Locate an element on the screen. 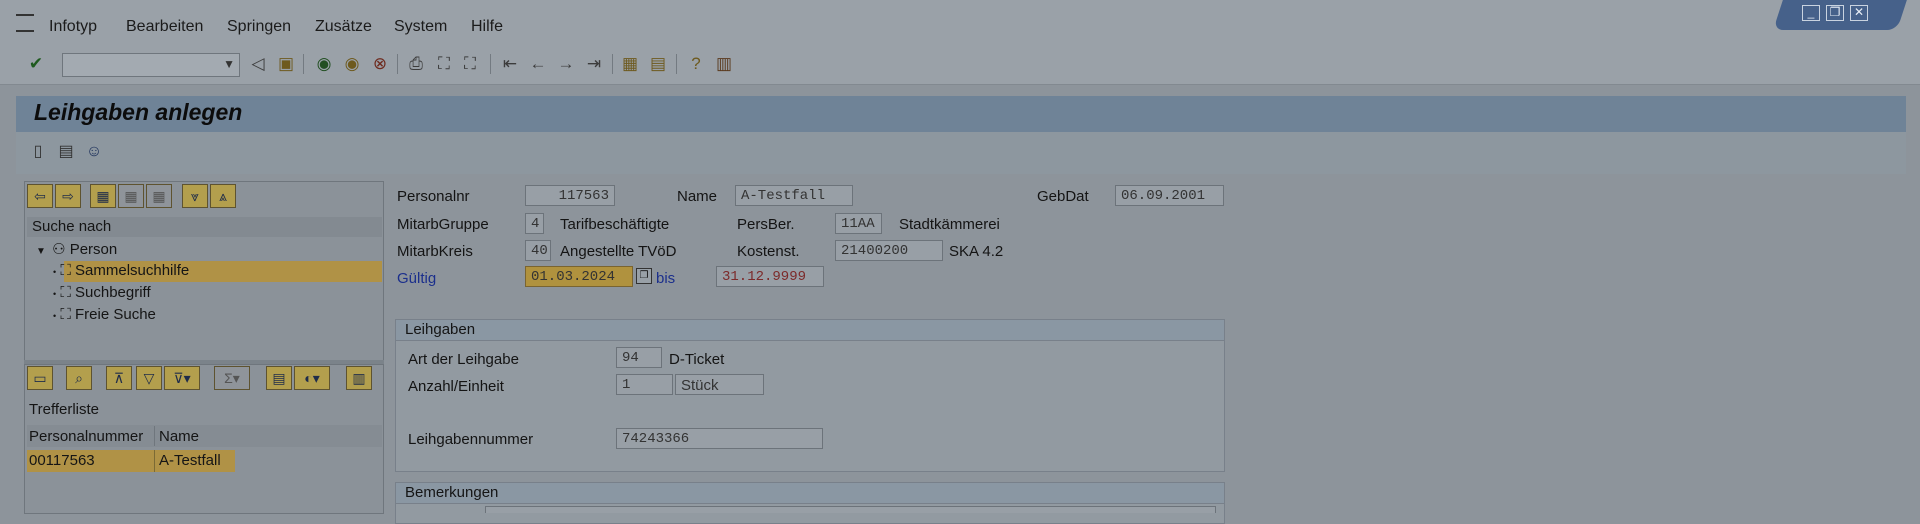  sap-menu-icon is located at coordinates (25, 23).